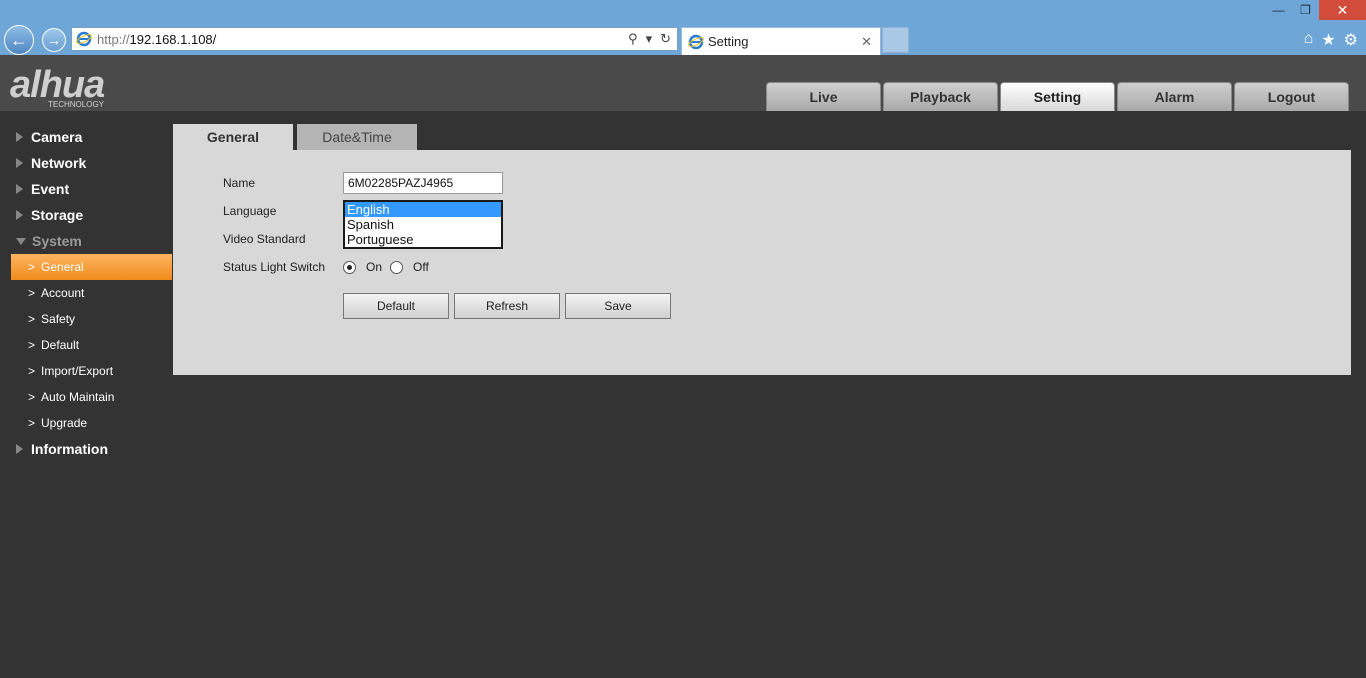  I want to click on language-listbox: English Spanish Portuguese, so click(423, 224).